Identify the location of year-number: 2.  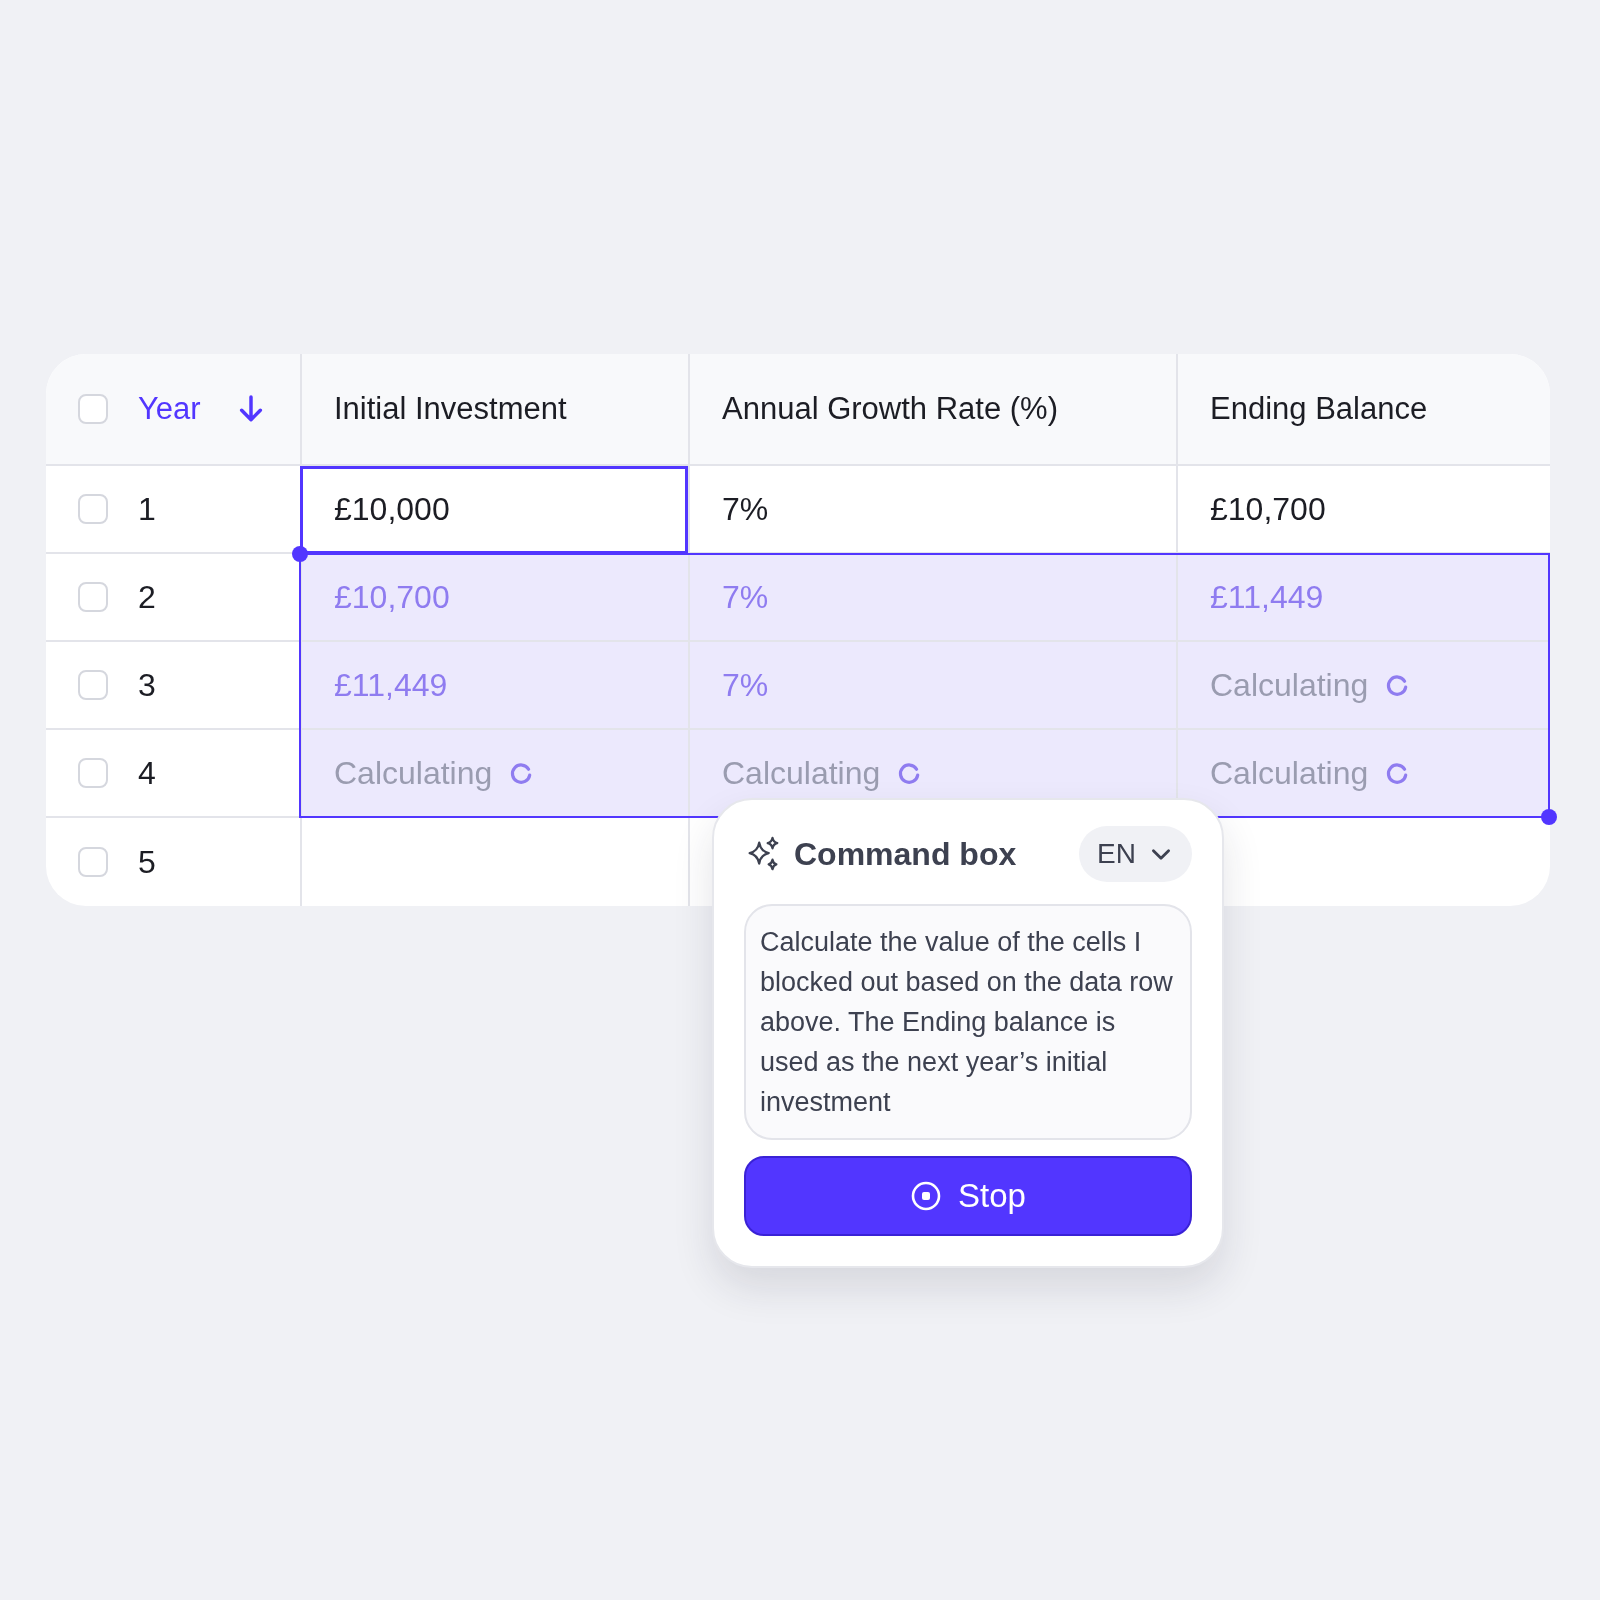
(147, 597).